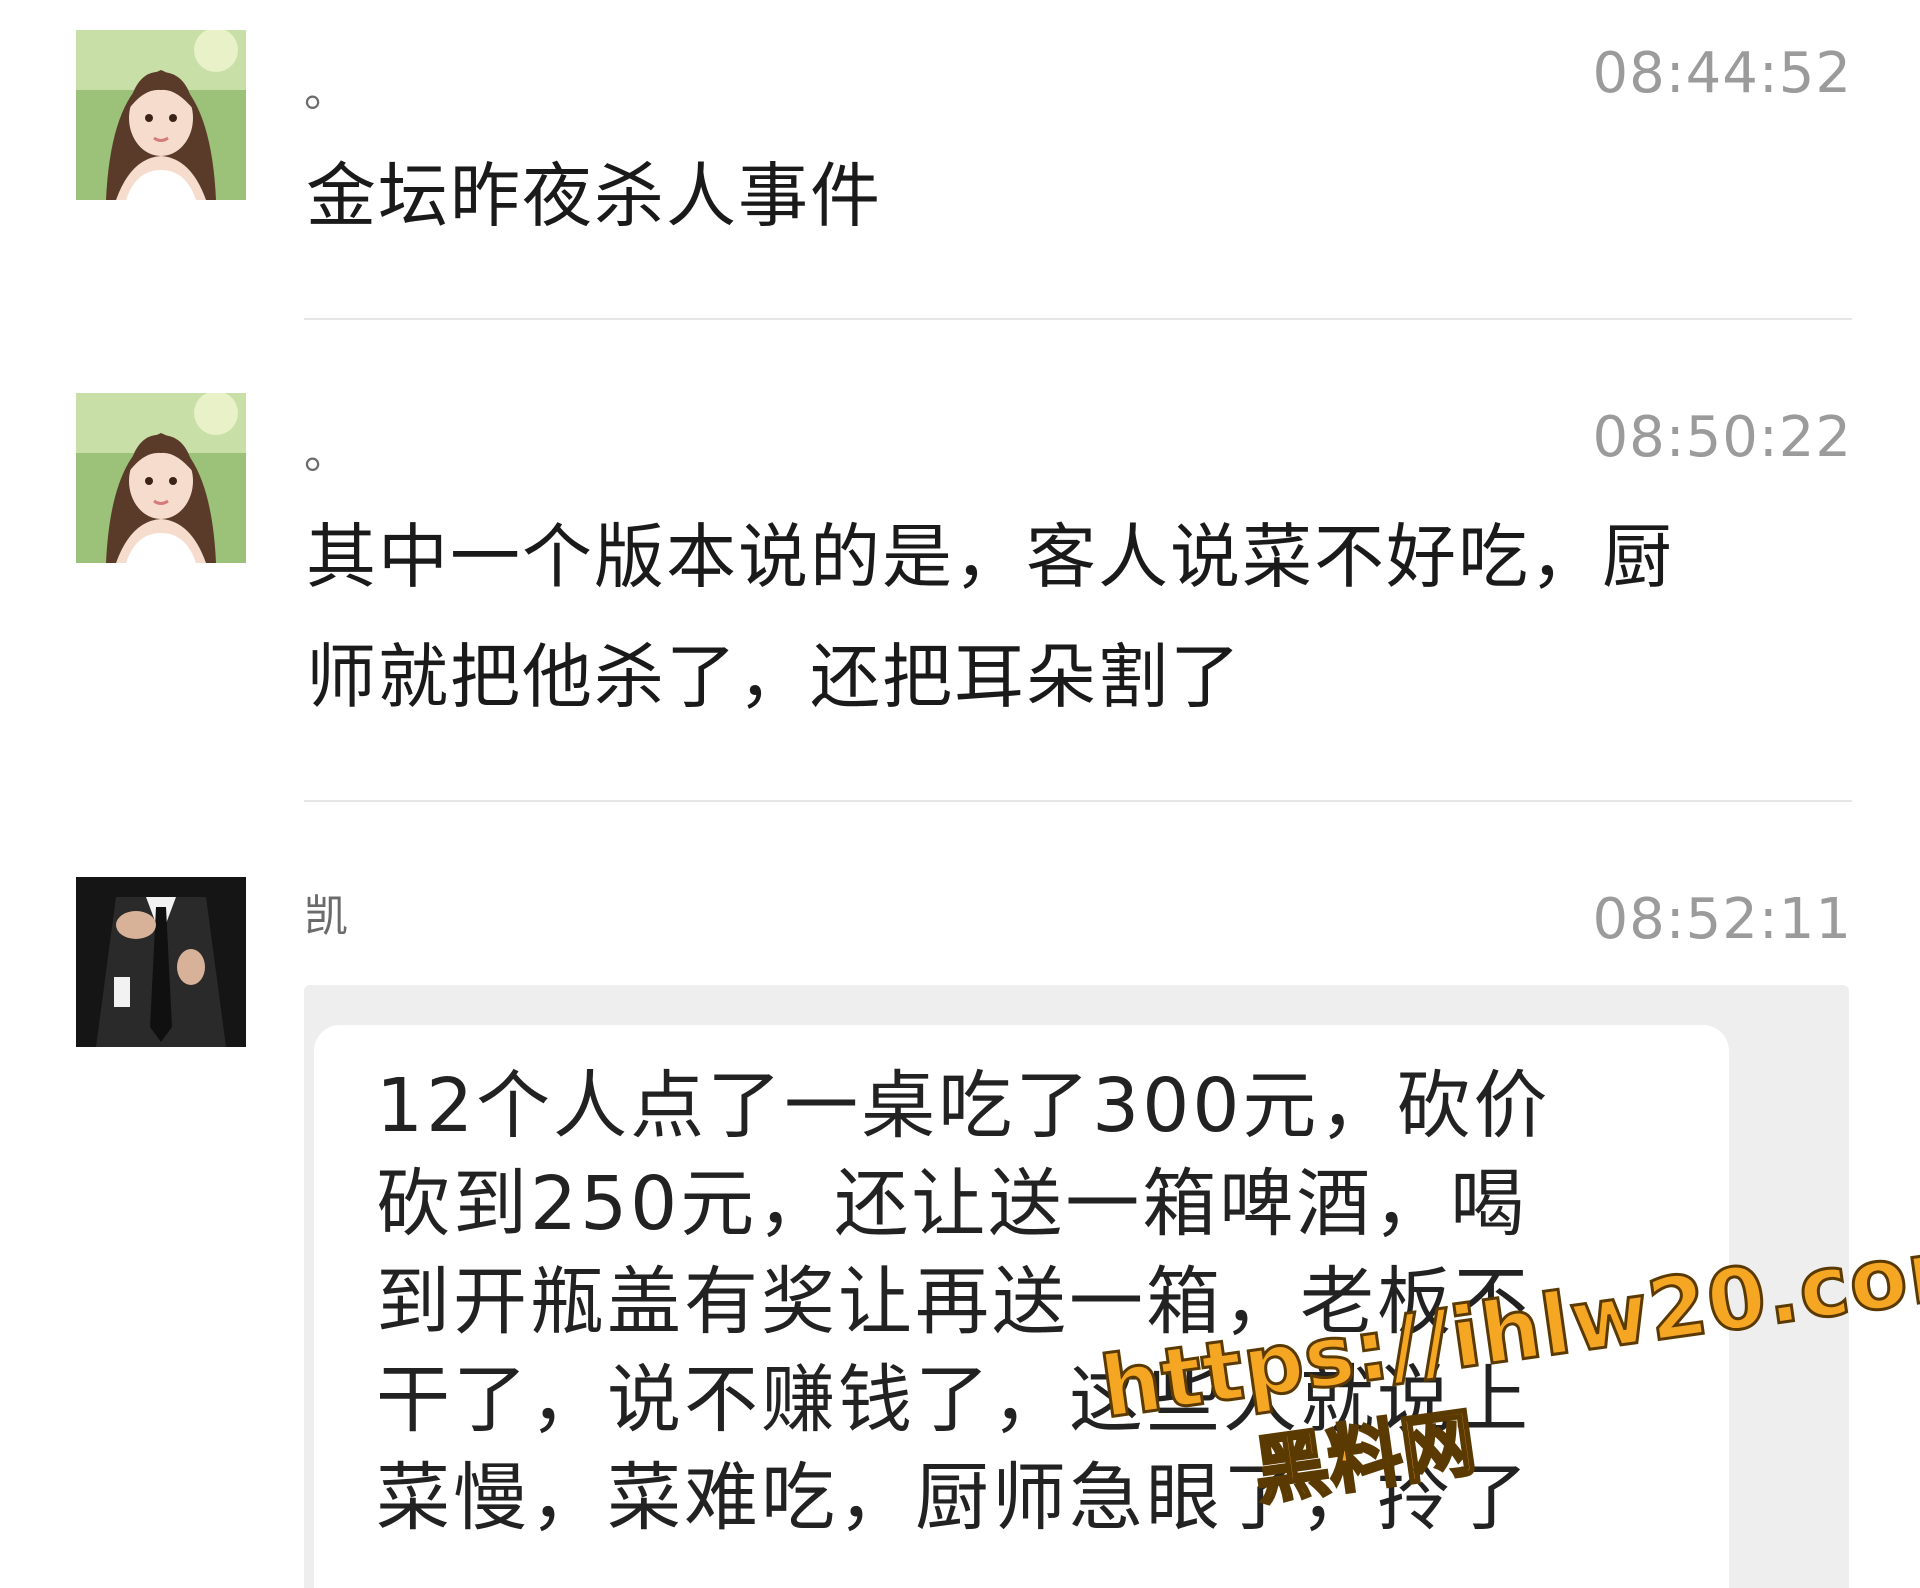 The image size is (1920, 1588). What do you see at coordinates (774, 677) in the screenshot?
I see `message-text-line: 师就把他杀了，还把耳朵割了` at bounding box center [774, 677].